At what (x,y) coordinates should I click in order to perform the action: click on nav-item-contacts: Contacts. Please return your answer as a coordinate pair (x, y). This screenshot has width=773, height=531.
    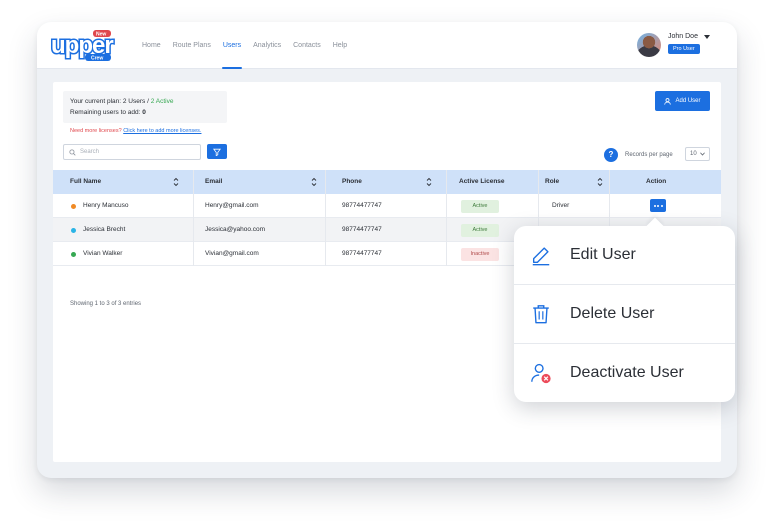
    Looking at the image, I should click on (307, 45).